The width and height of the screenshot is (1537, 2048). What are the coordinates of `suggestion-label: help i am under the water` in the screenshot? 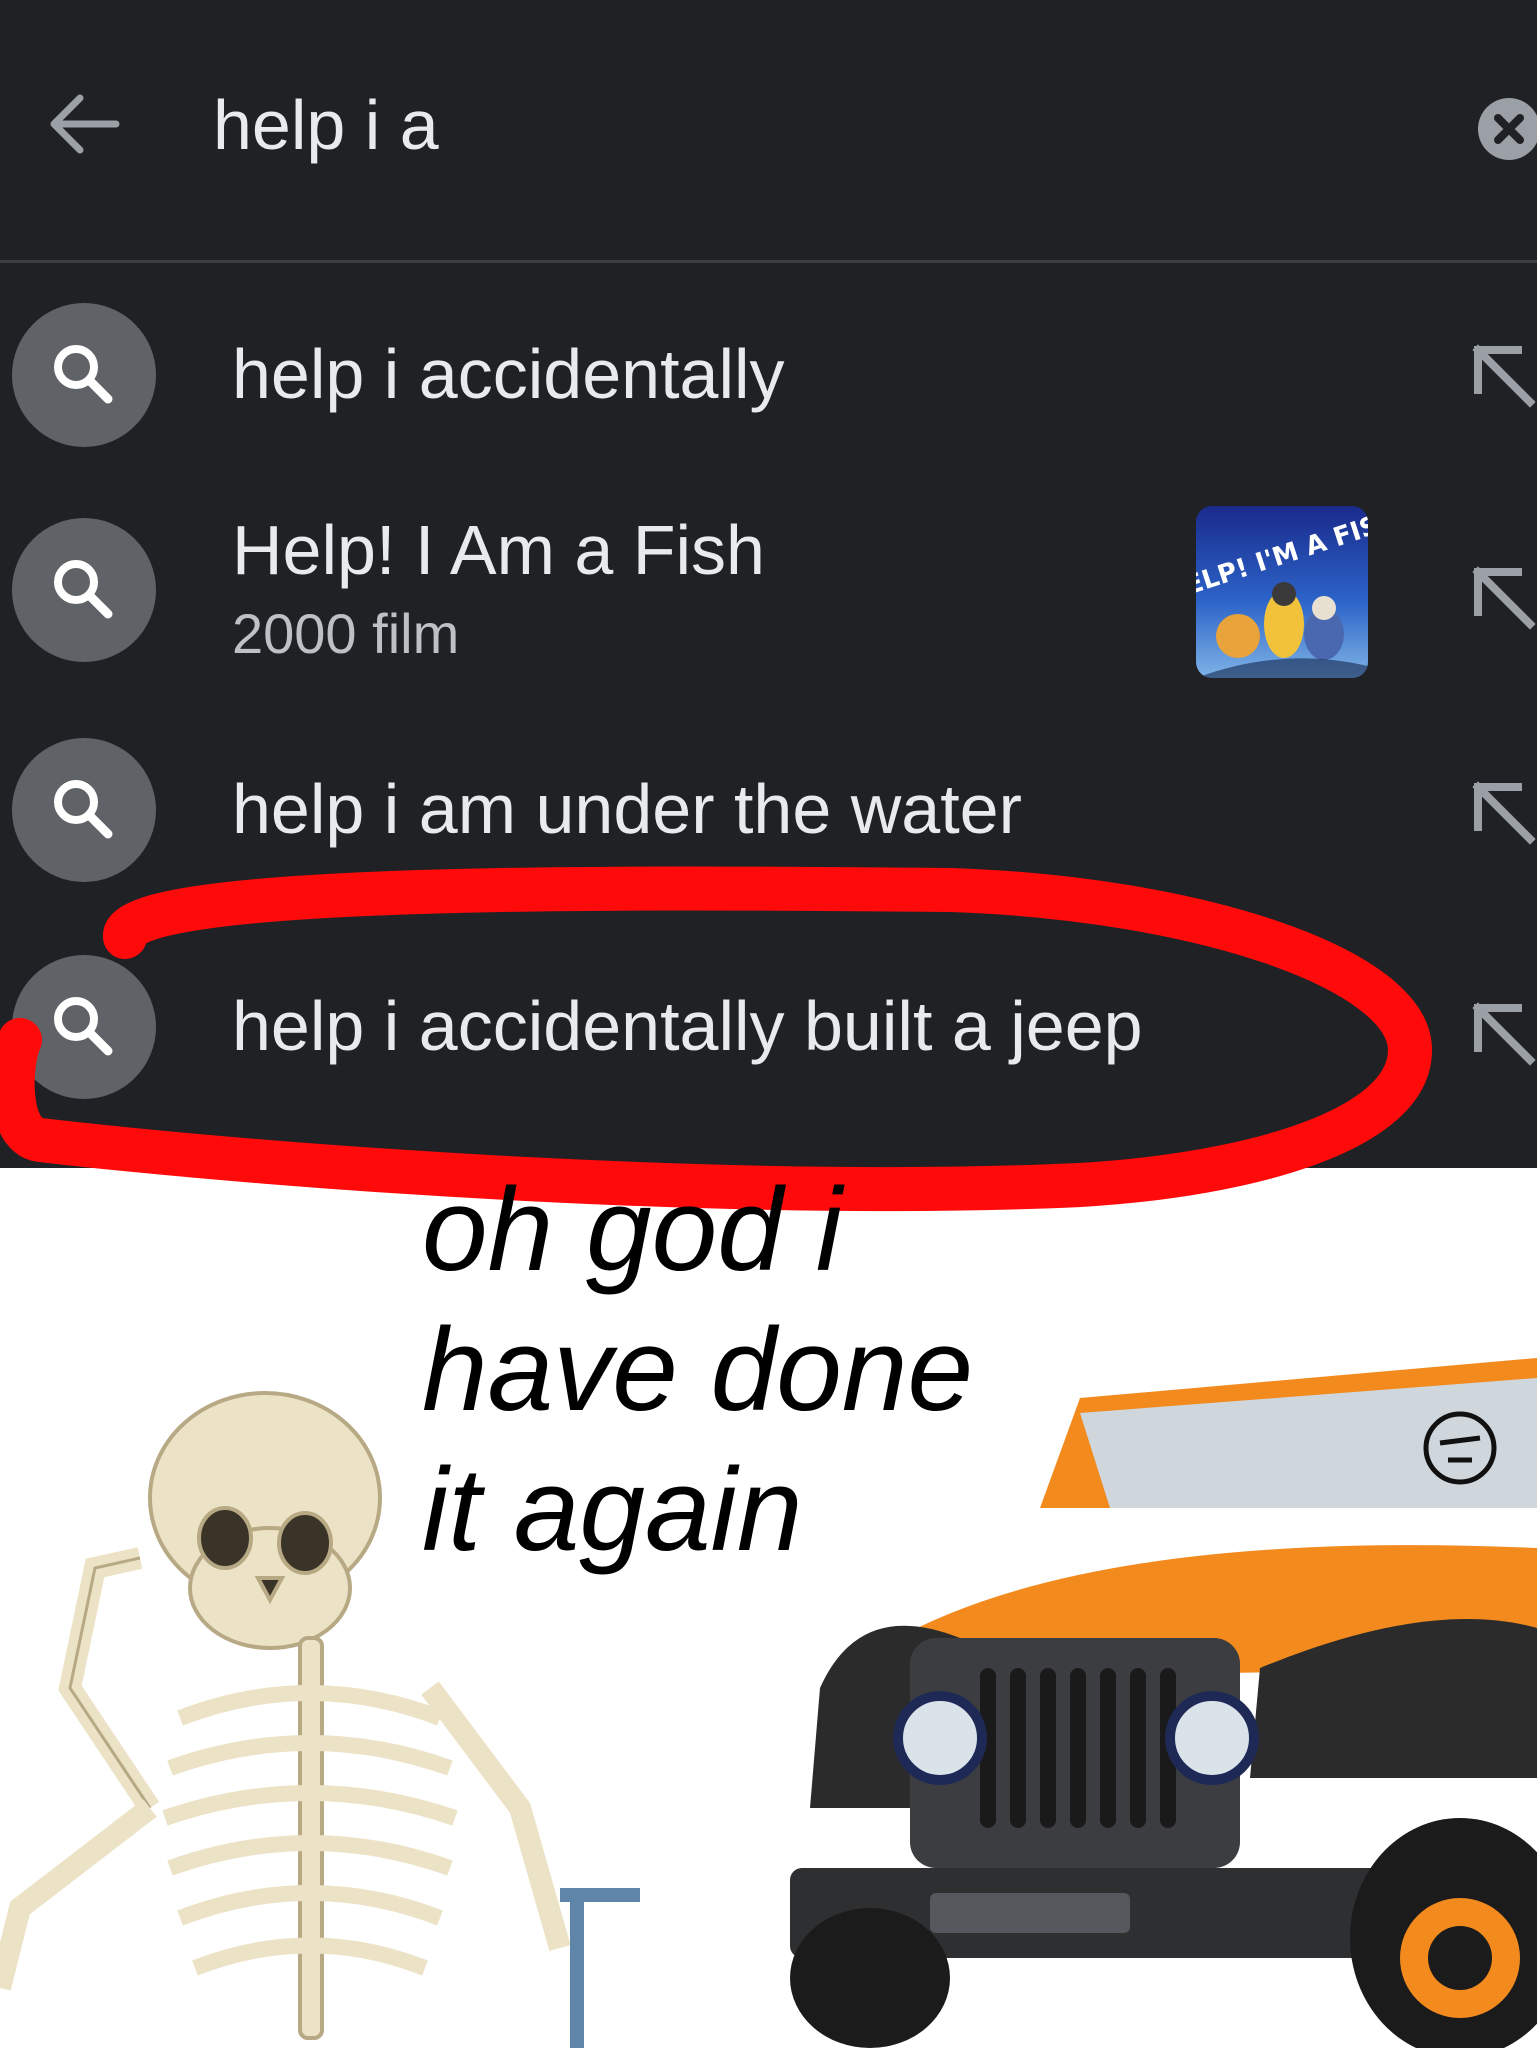 It's located at (627, 809).